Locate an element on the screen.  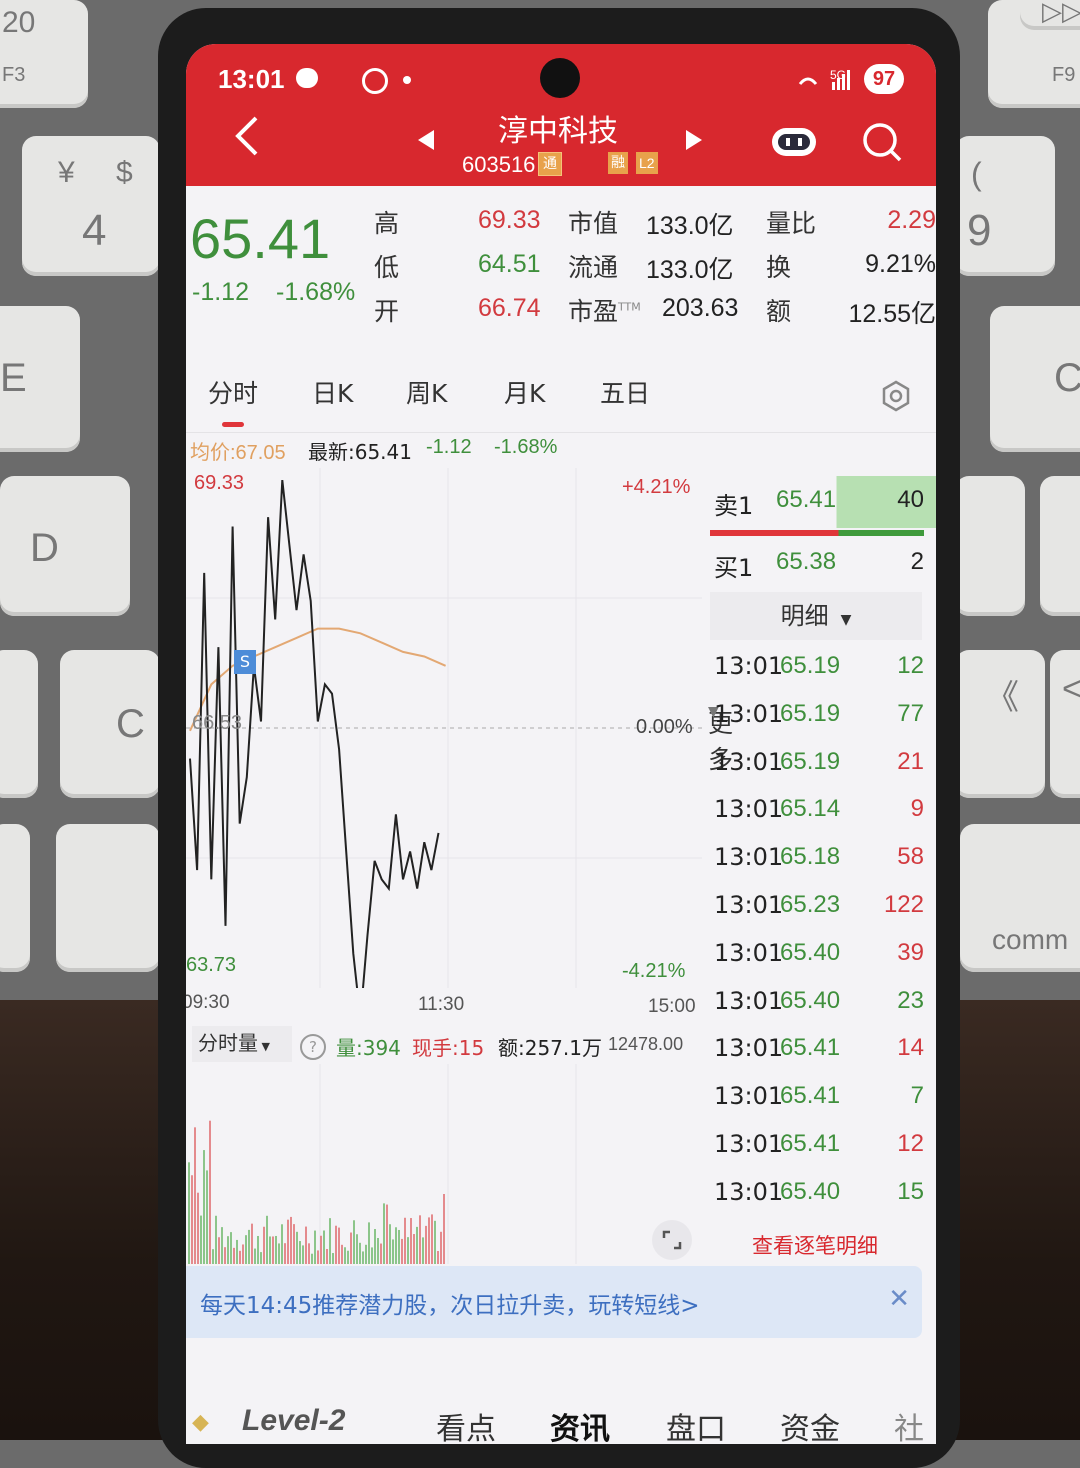
pe-label: 市盈TTM is located at coordinates (604, 311).